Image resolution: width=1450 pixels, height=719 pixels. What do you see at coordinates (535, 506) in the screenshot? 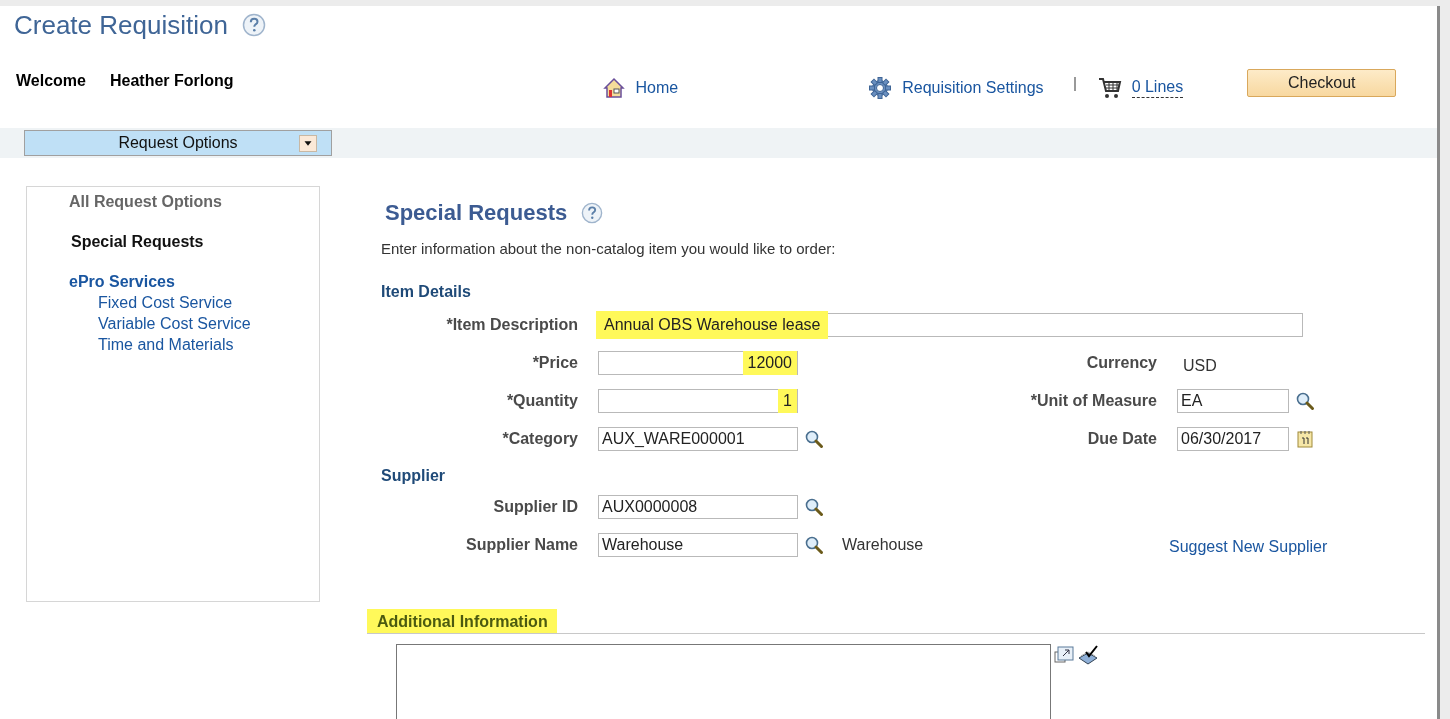
I see `field-label: Supplier ID` at bounding box center [535, 506].